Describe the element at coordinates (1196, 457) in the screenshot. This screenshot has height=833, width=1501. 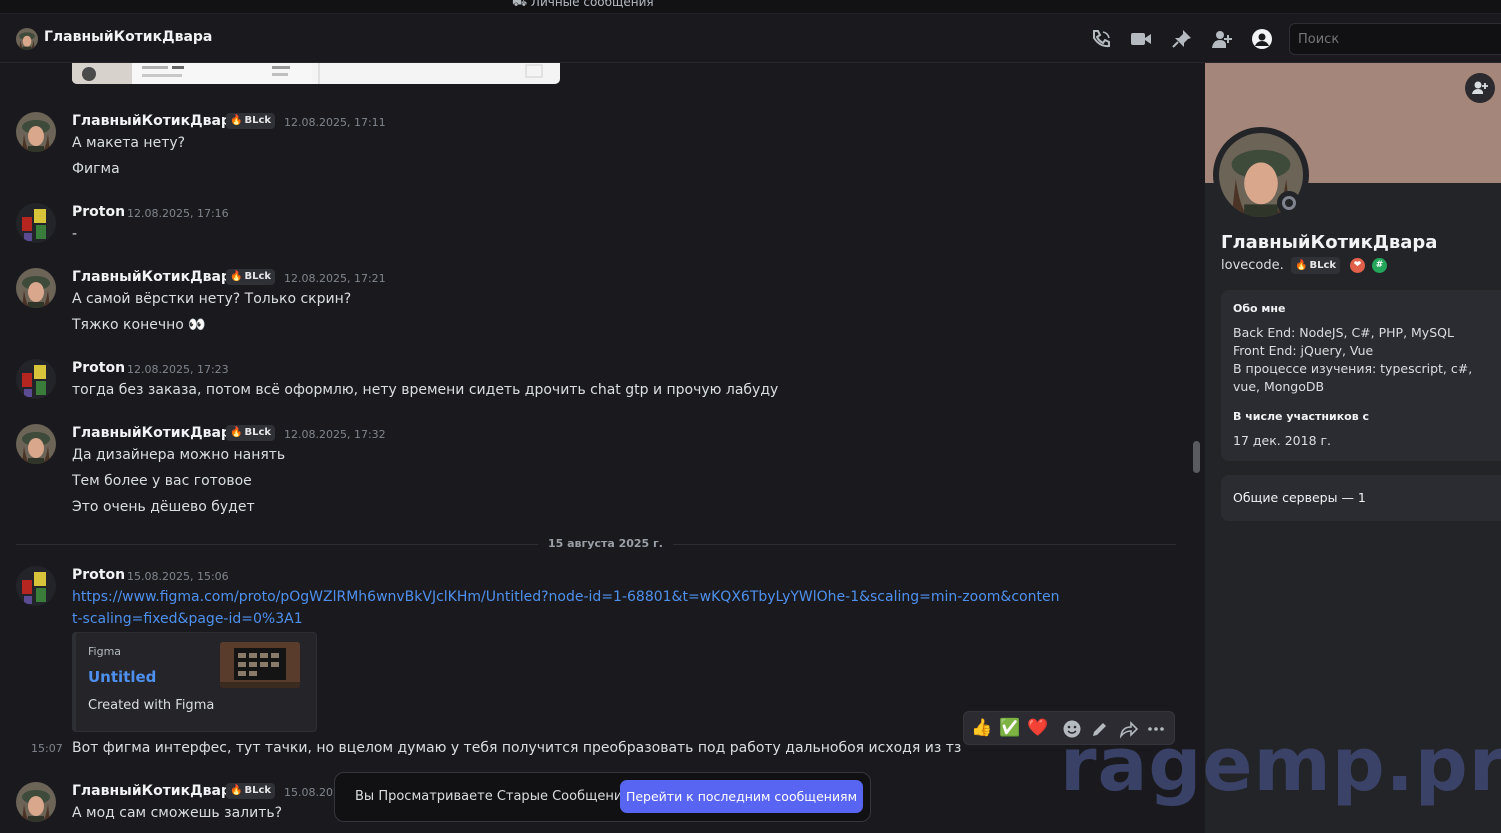
I see `scrollbar-thumb` at that location.